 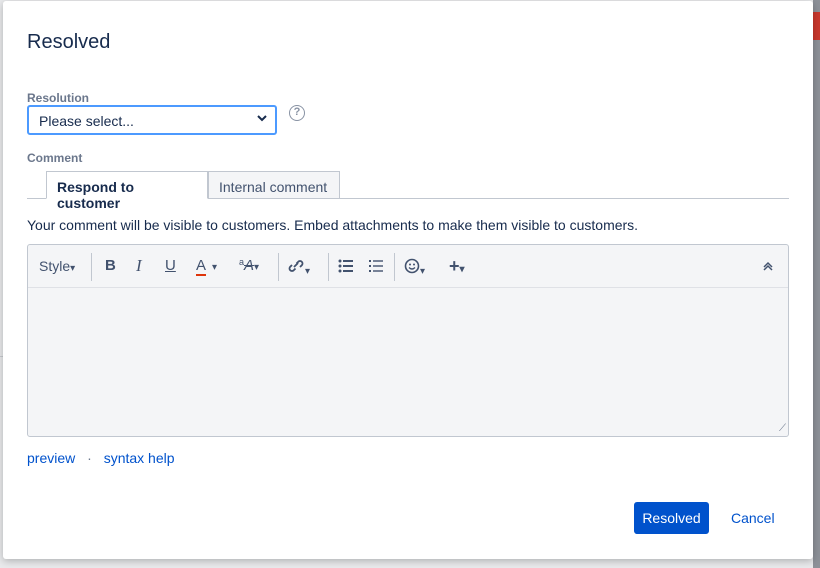 What do you see at coordinates (414, 268) in the screenshot?
I see `emoji-icon: ▾` at bounding box center [414, 268].